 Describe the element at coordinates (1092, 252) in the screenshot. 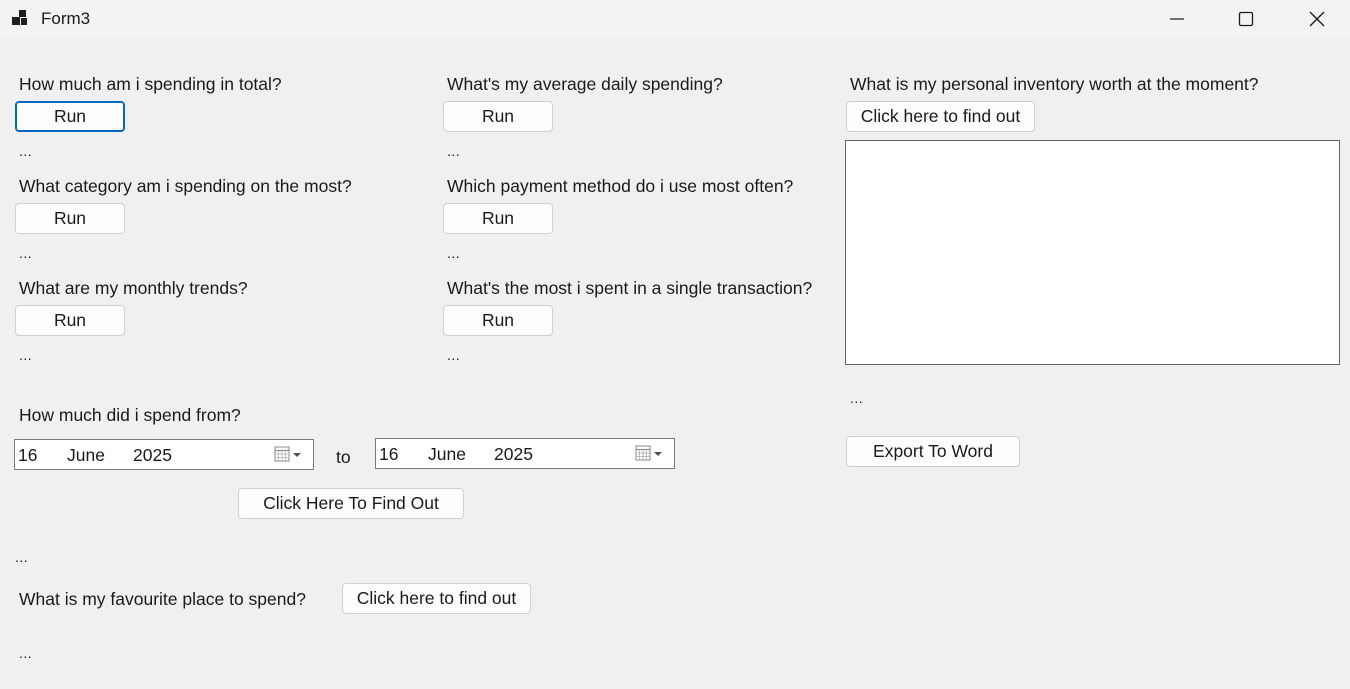

I see `inventory-output-textbox` at that location.